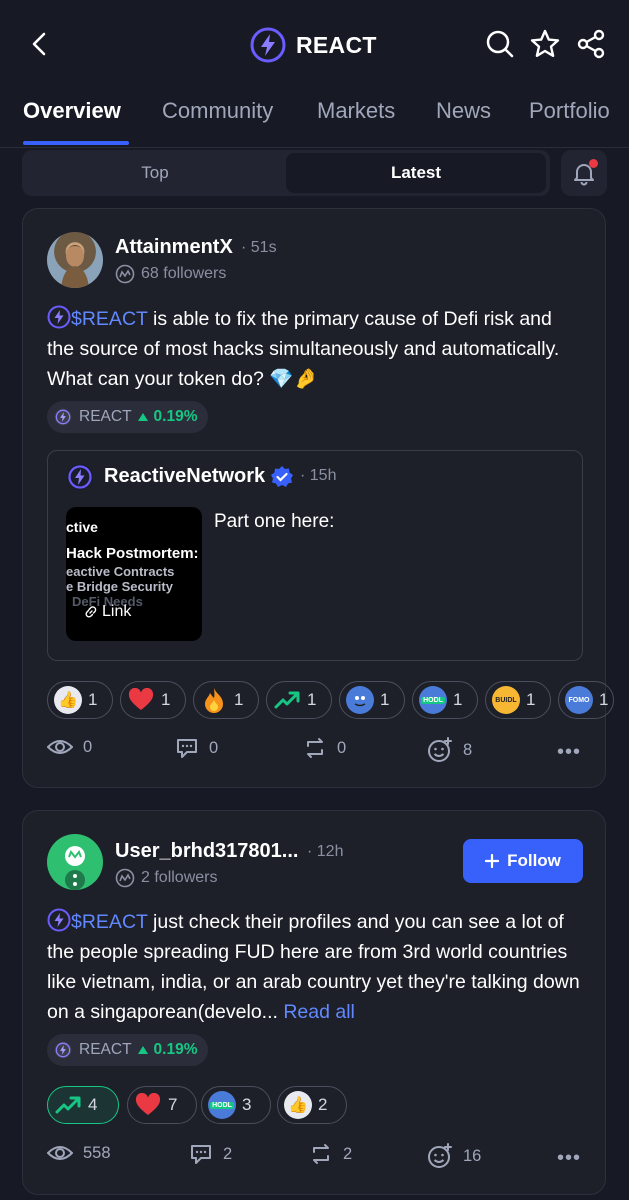 The height and width of the screenshot is (1200, 629). What do you see at coordinates (76, 143) in the screenshot?
I see `active-tab-indicator` at bounding box center [76, 143].